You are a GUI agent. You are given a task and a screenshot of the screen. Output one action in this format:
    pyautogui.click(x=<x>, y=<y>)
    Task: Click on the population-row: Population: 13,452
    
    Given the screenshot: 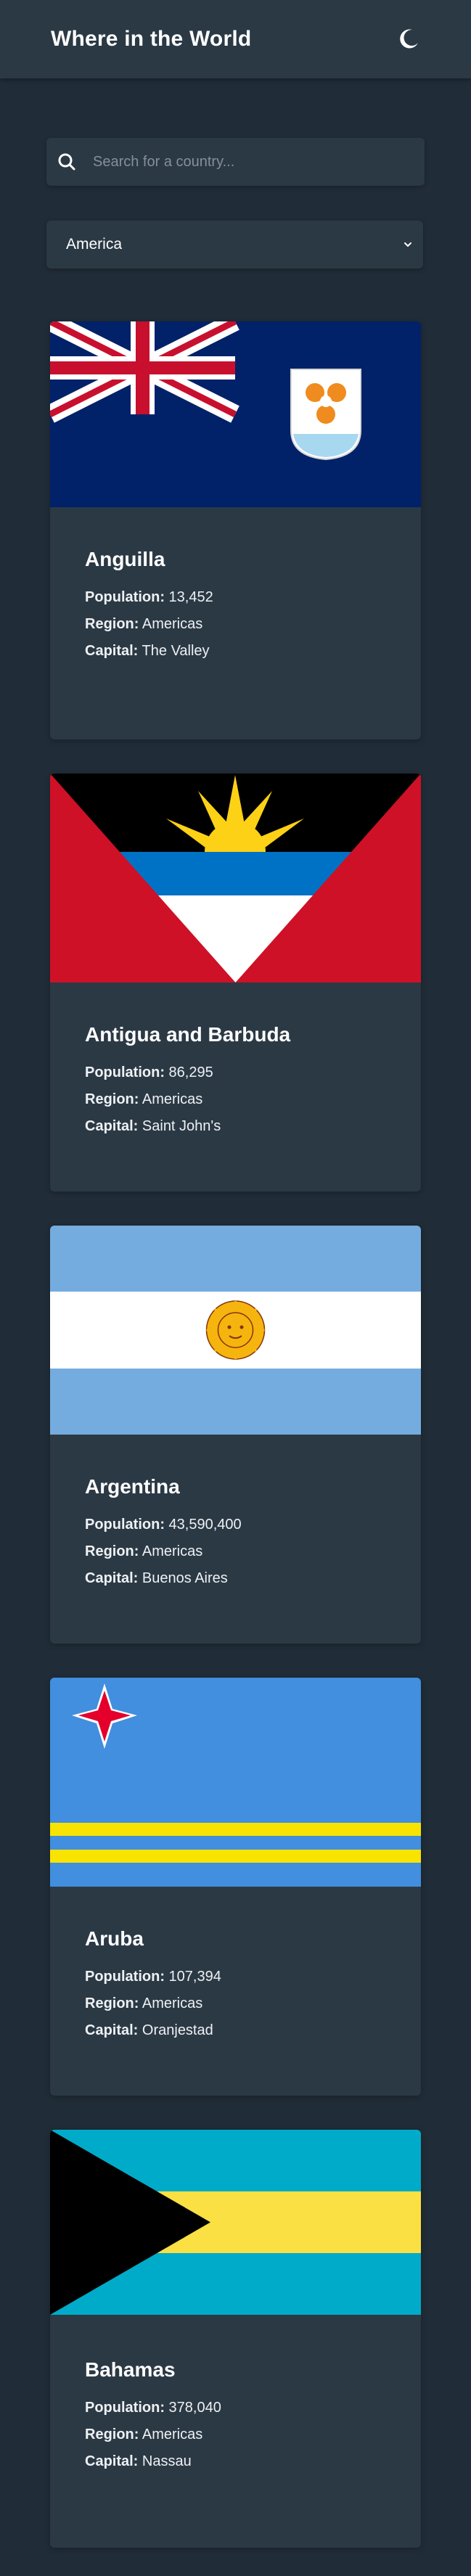 What is the action you would take?
    pyautogui.click(x=235, y=597)
    